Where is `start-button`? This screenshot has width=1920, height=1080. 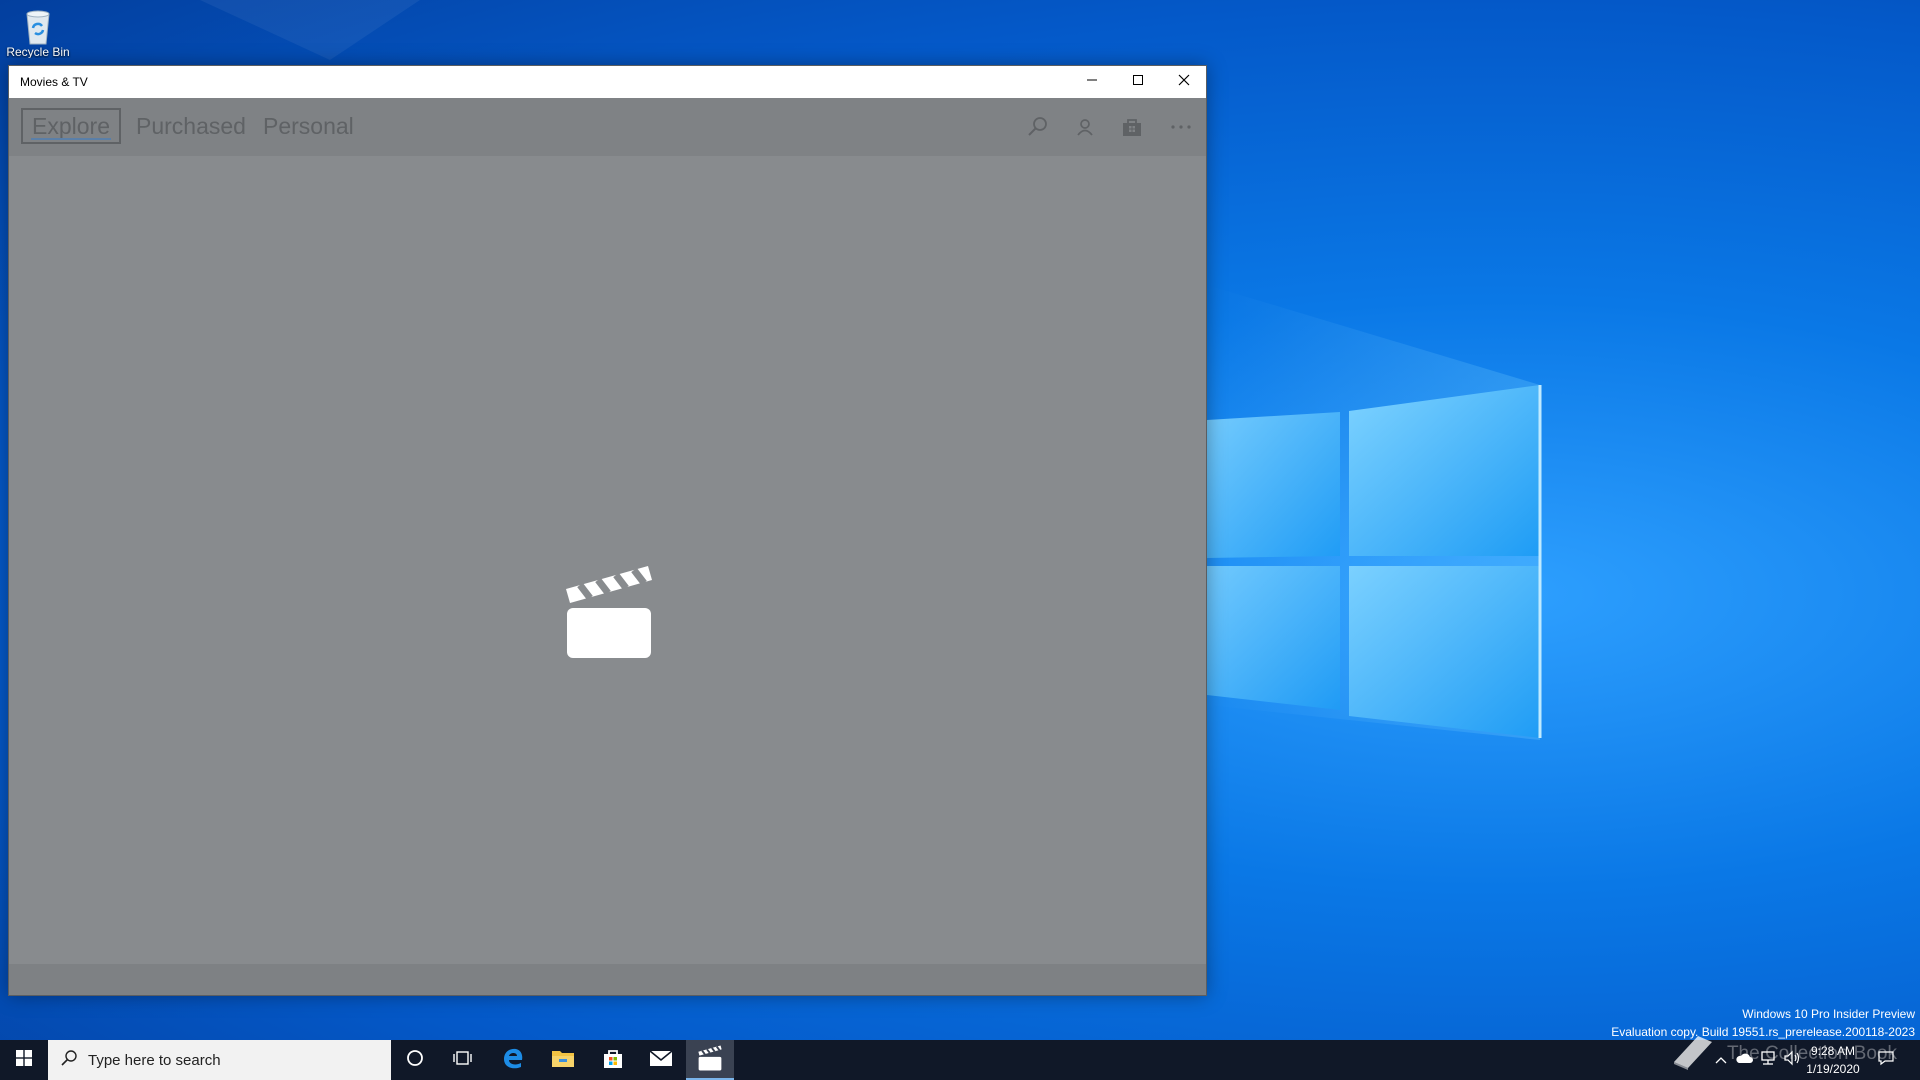 start-button is located at coordinates (24, 1060).